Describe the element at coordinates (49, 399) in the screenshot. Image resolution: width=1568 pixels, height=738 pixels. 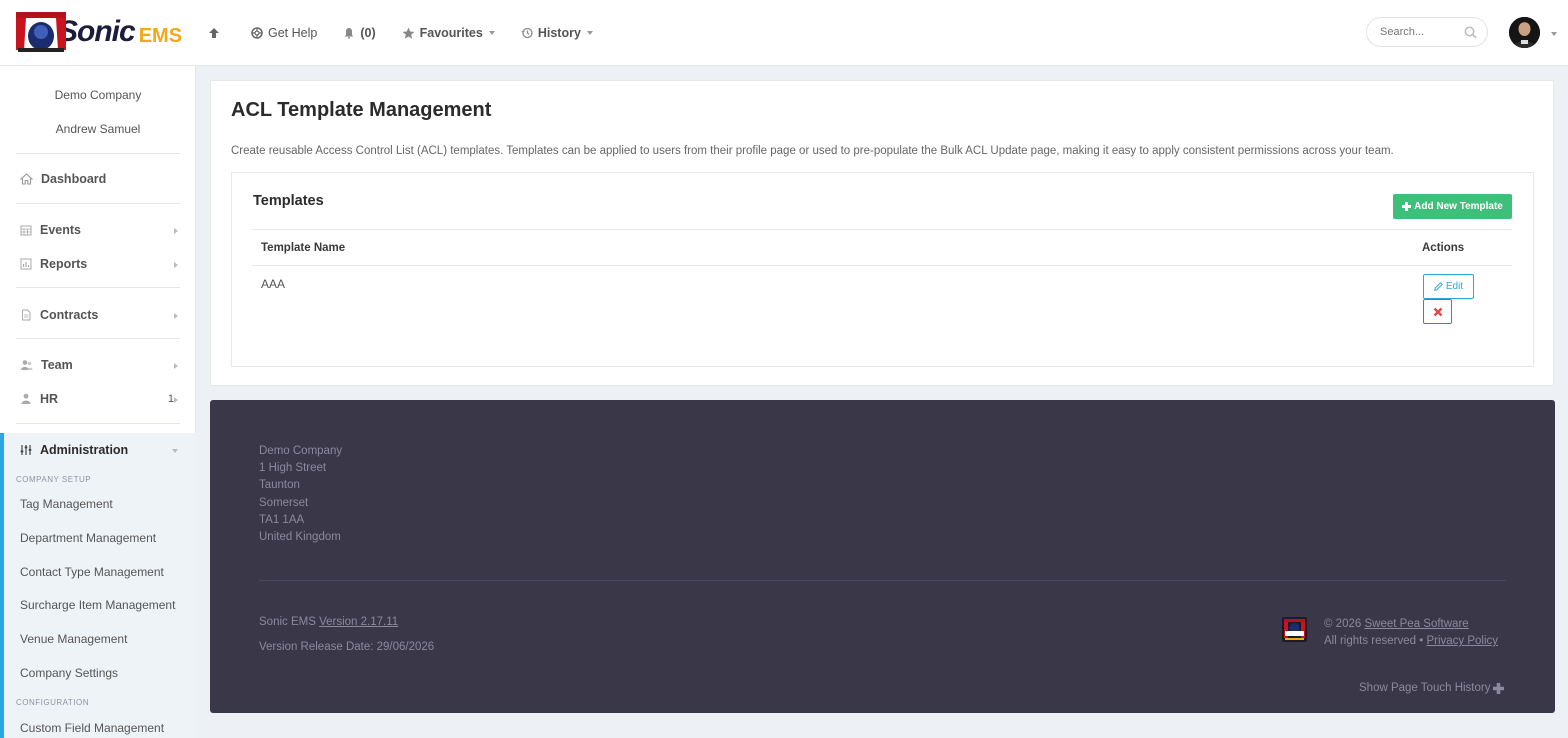
I see `sidebar-item-label: HR` at that location.